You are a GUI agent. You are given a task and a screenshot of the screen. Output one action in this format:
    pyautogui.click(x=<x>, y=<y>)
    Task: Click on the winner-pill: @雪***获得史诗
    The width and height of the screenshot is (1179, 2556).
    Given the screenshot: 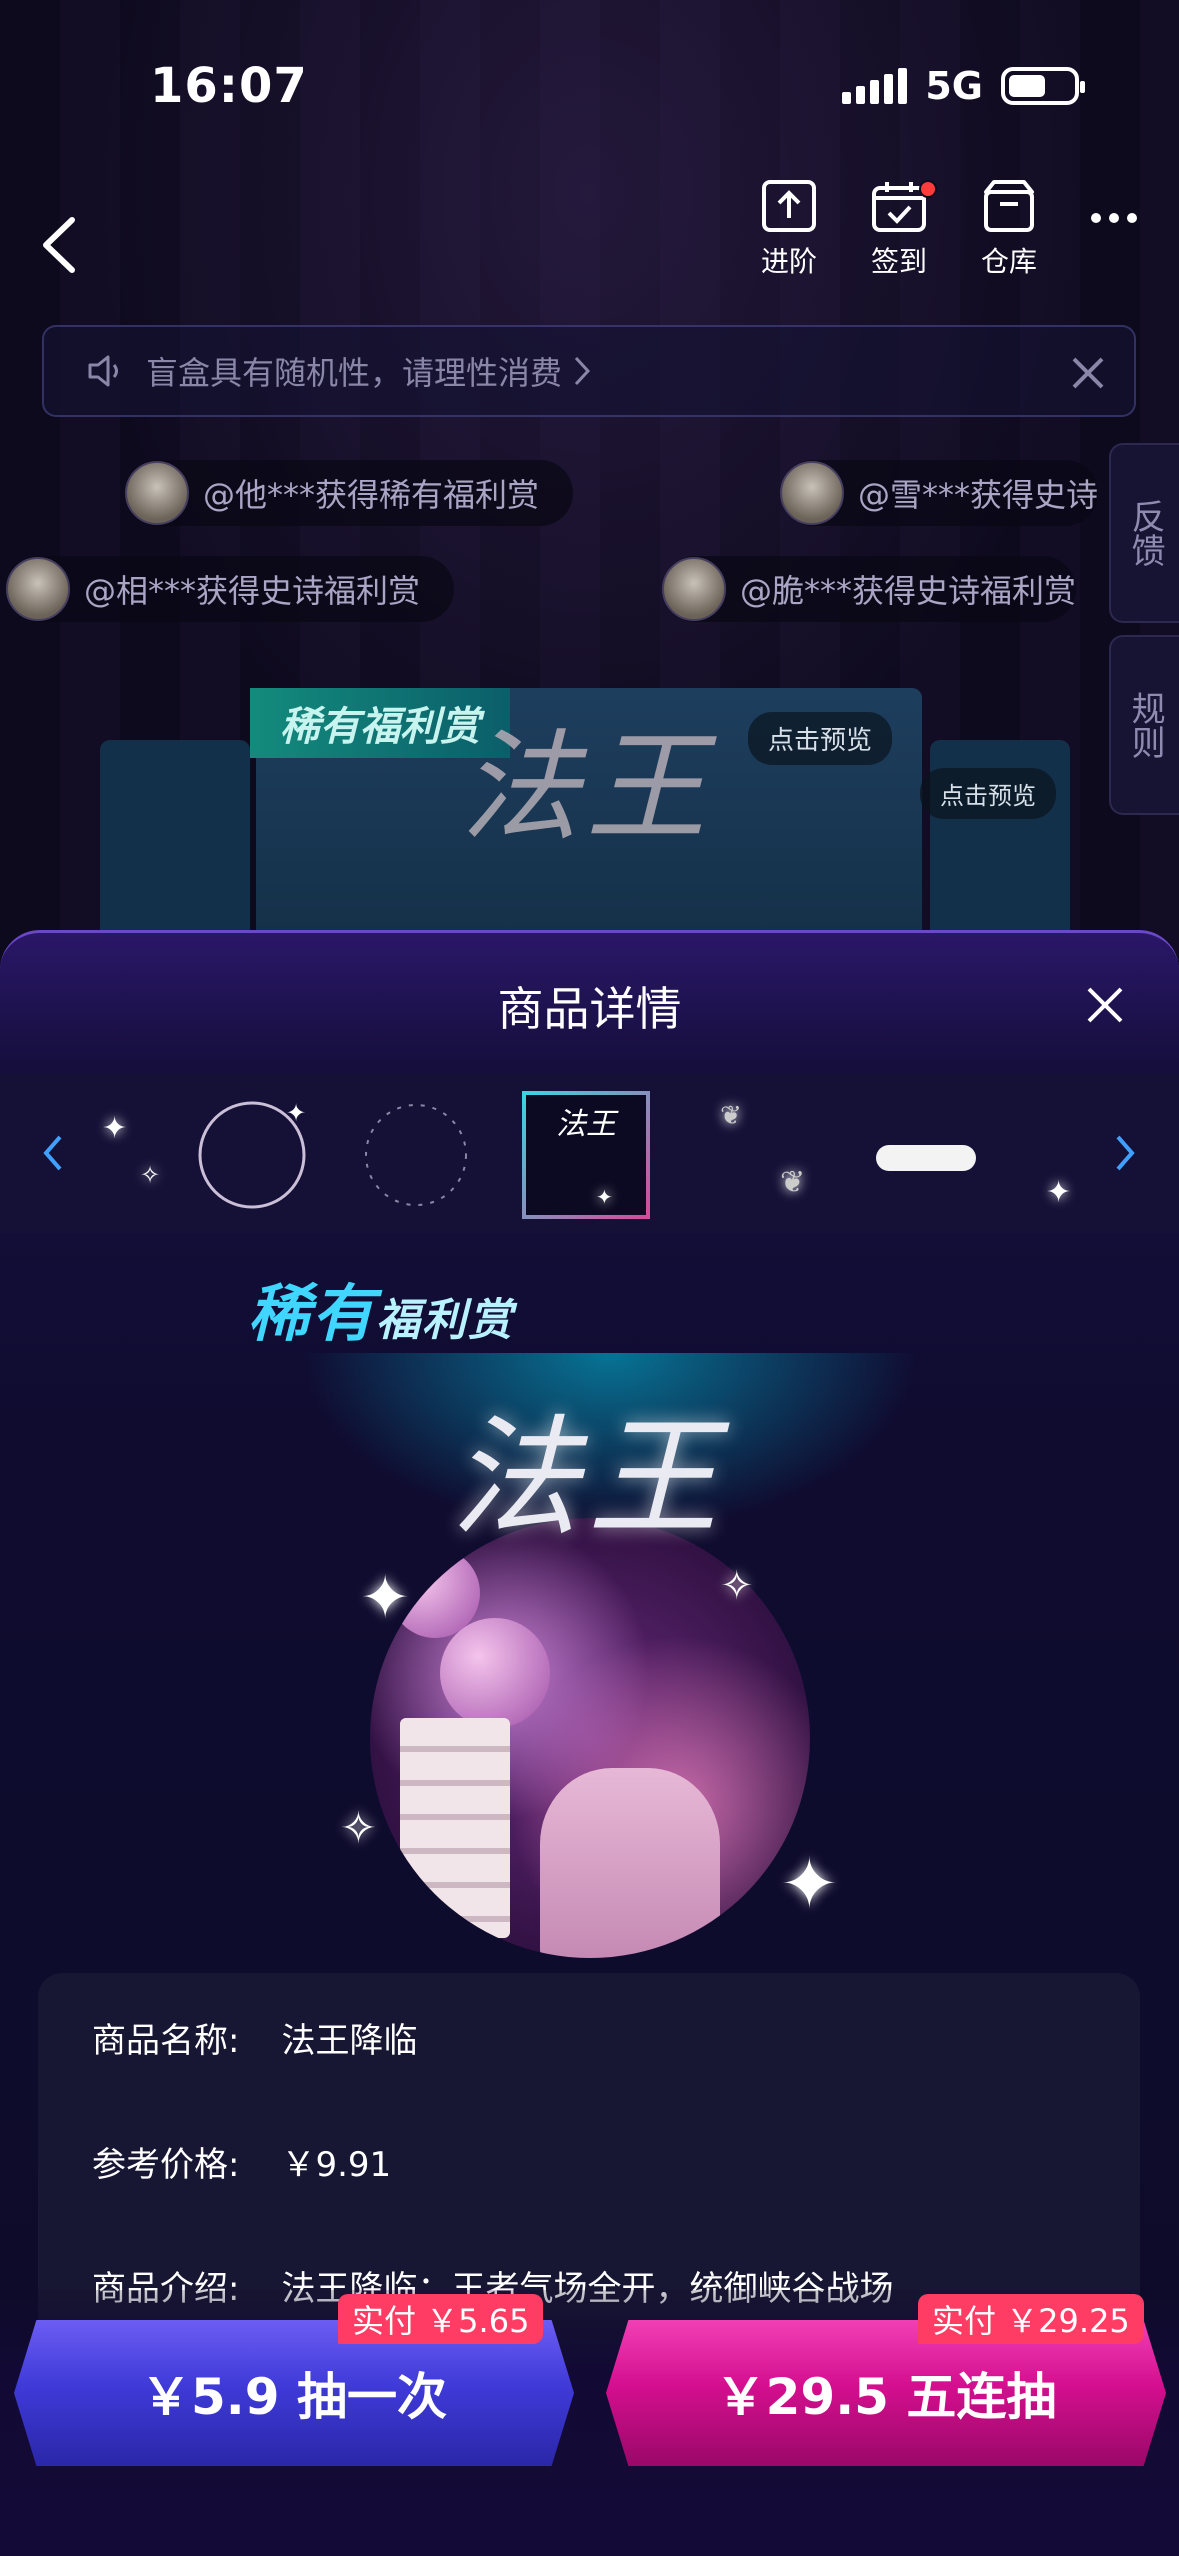 What is the action you would take?
    pyautogui.click(x=939, y=493)
    